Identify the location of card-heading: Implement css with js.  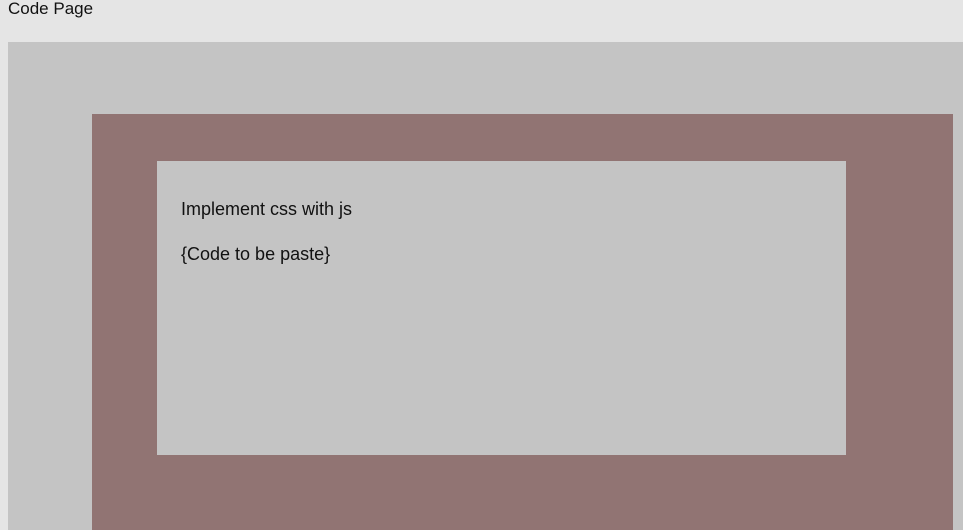
(267, 209).